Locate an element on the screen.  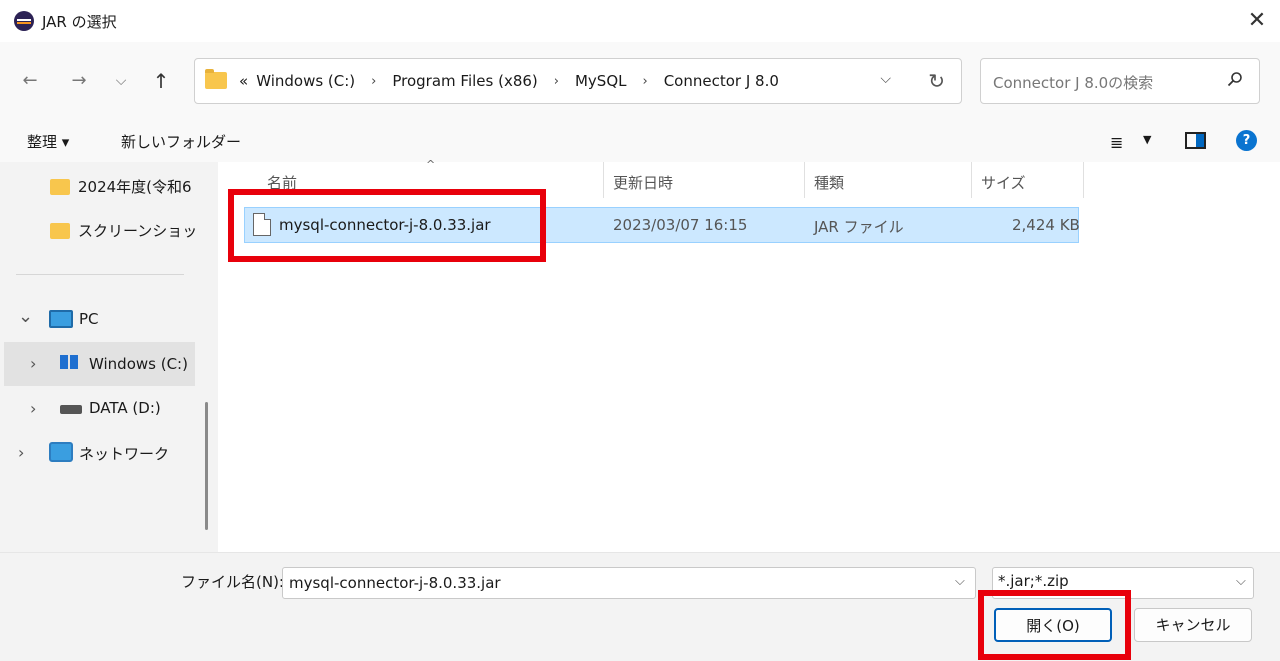
sidebar-item-screenshots: スクリーンショット is located at coordinates (97, 229).